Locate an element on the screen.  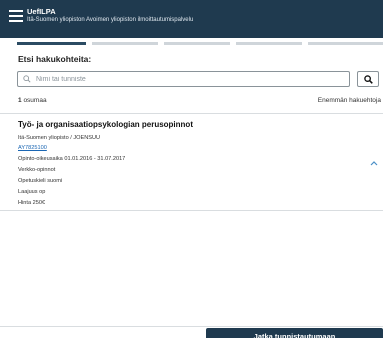
course-mode: Verkko-opinnot is located at coordinates (37, 170).